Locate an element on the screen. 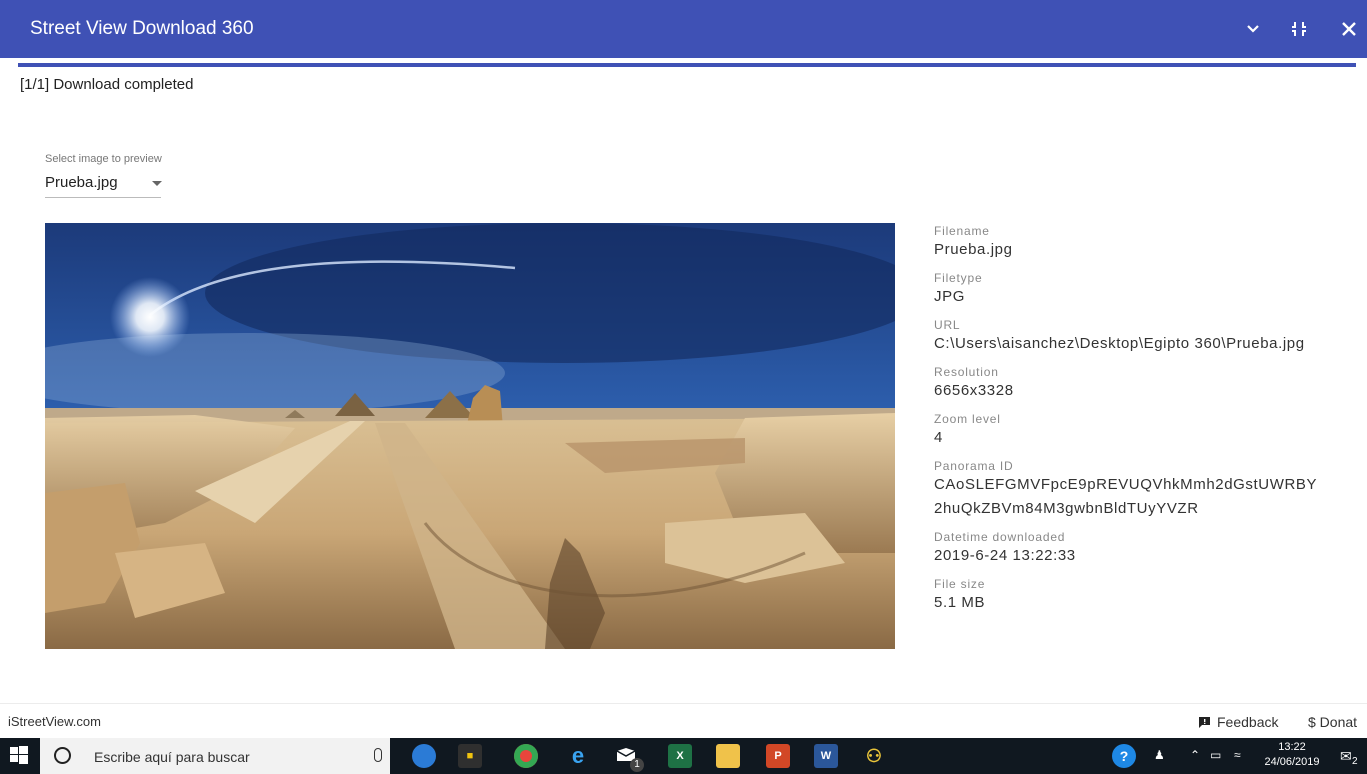 Image resolution: width=1367 pixels, height=774 pixels. filesize-label: File size is located at coordinates (960, 584).